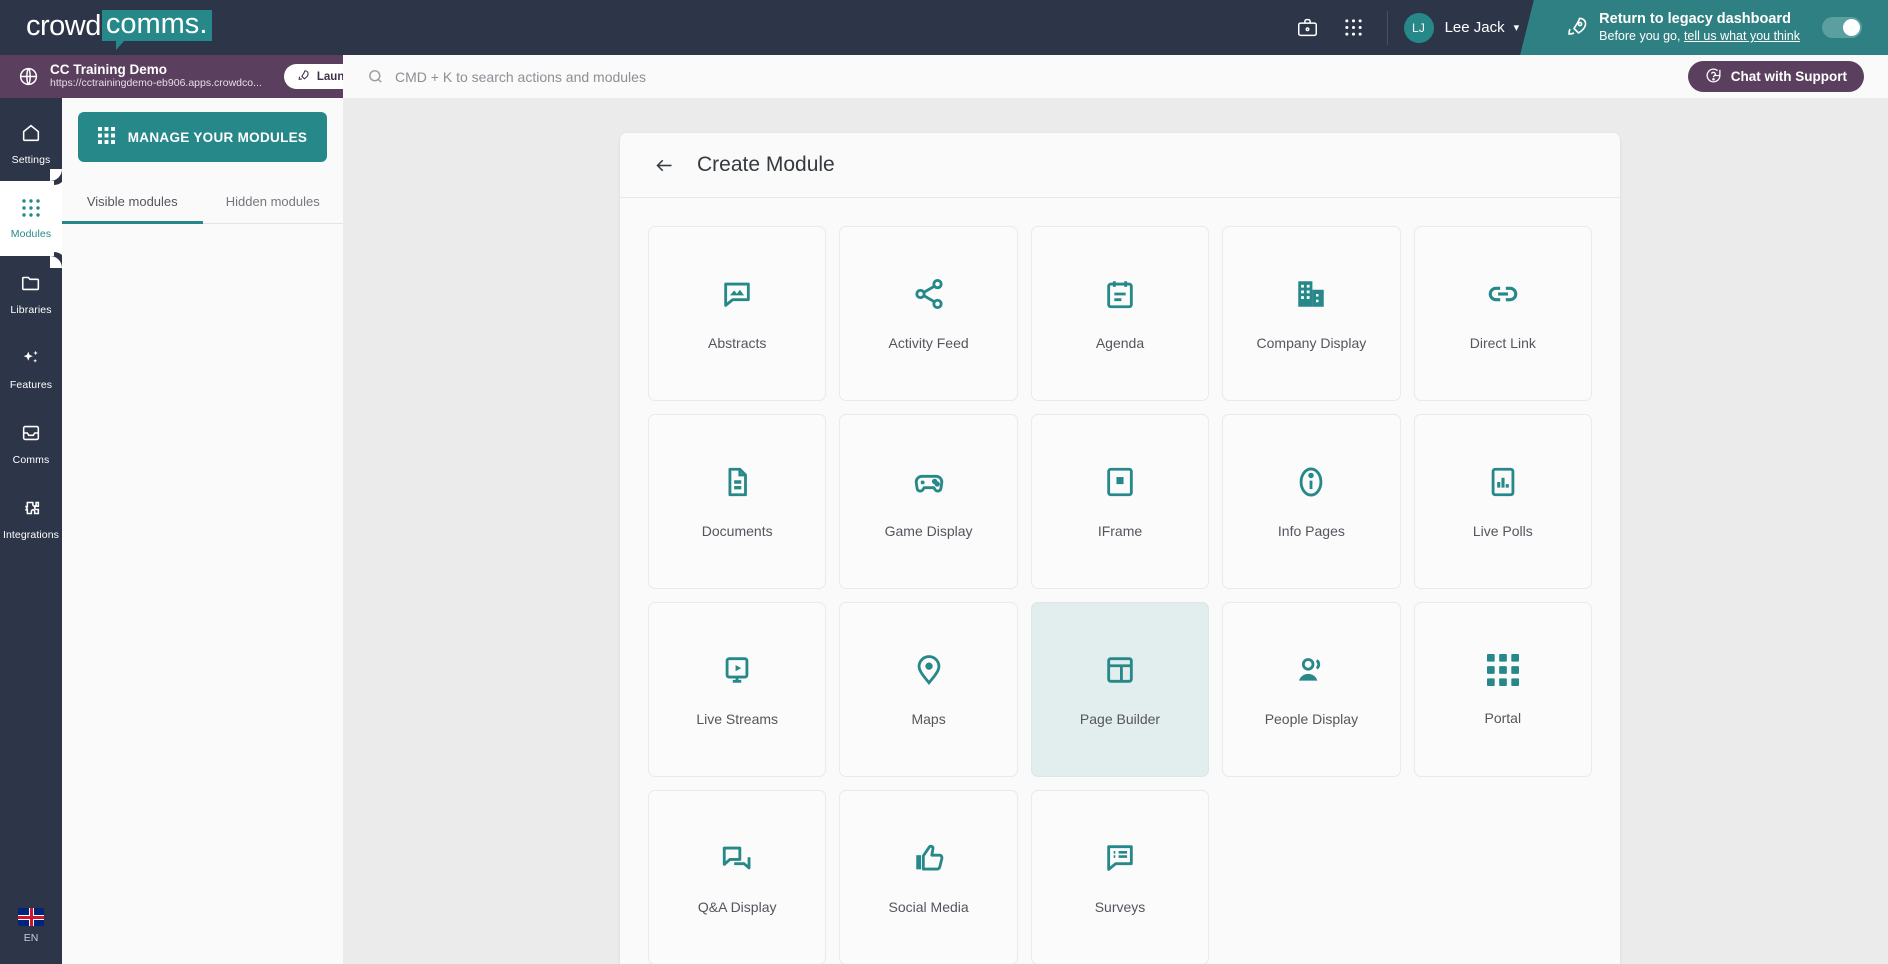 This screenshot has width=1888, height=964. What do you see at coordinates (929, 482) in the screenshot?
I see `gamepad-icon` at bounding box center [929, 482].